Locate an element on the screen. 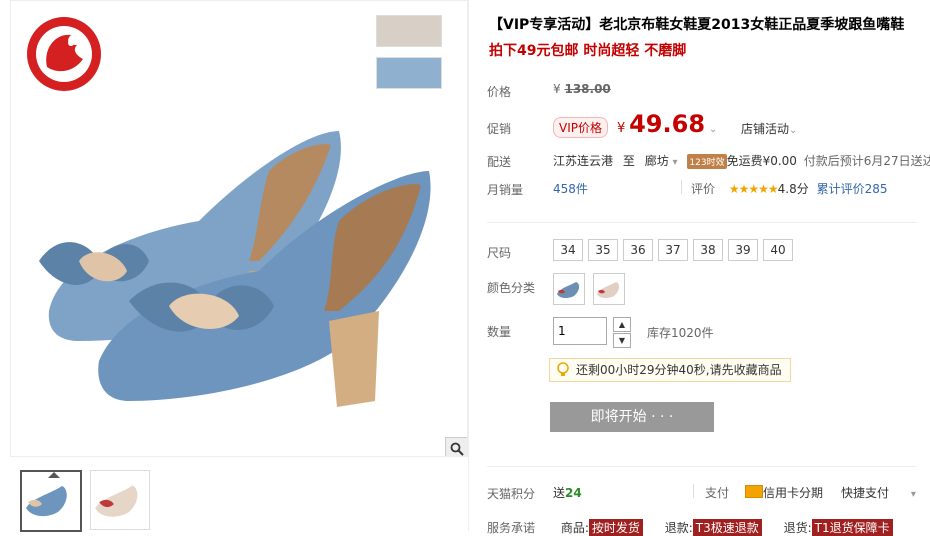 Image resolution: width=930 pixels, height=536 pixels. shop-activity-dropdown: 店铺活动⌄ is located at coordinates (769, 128).